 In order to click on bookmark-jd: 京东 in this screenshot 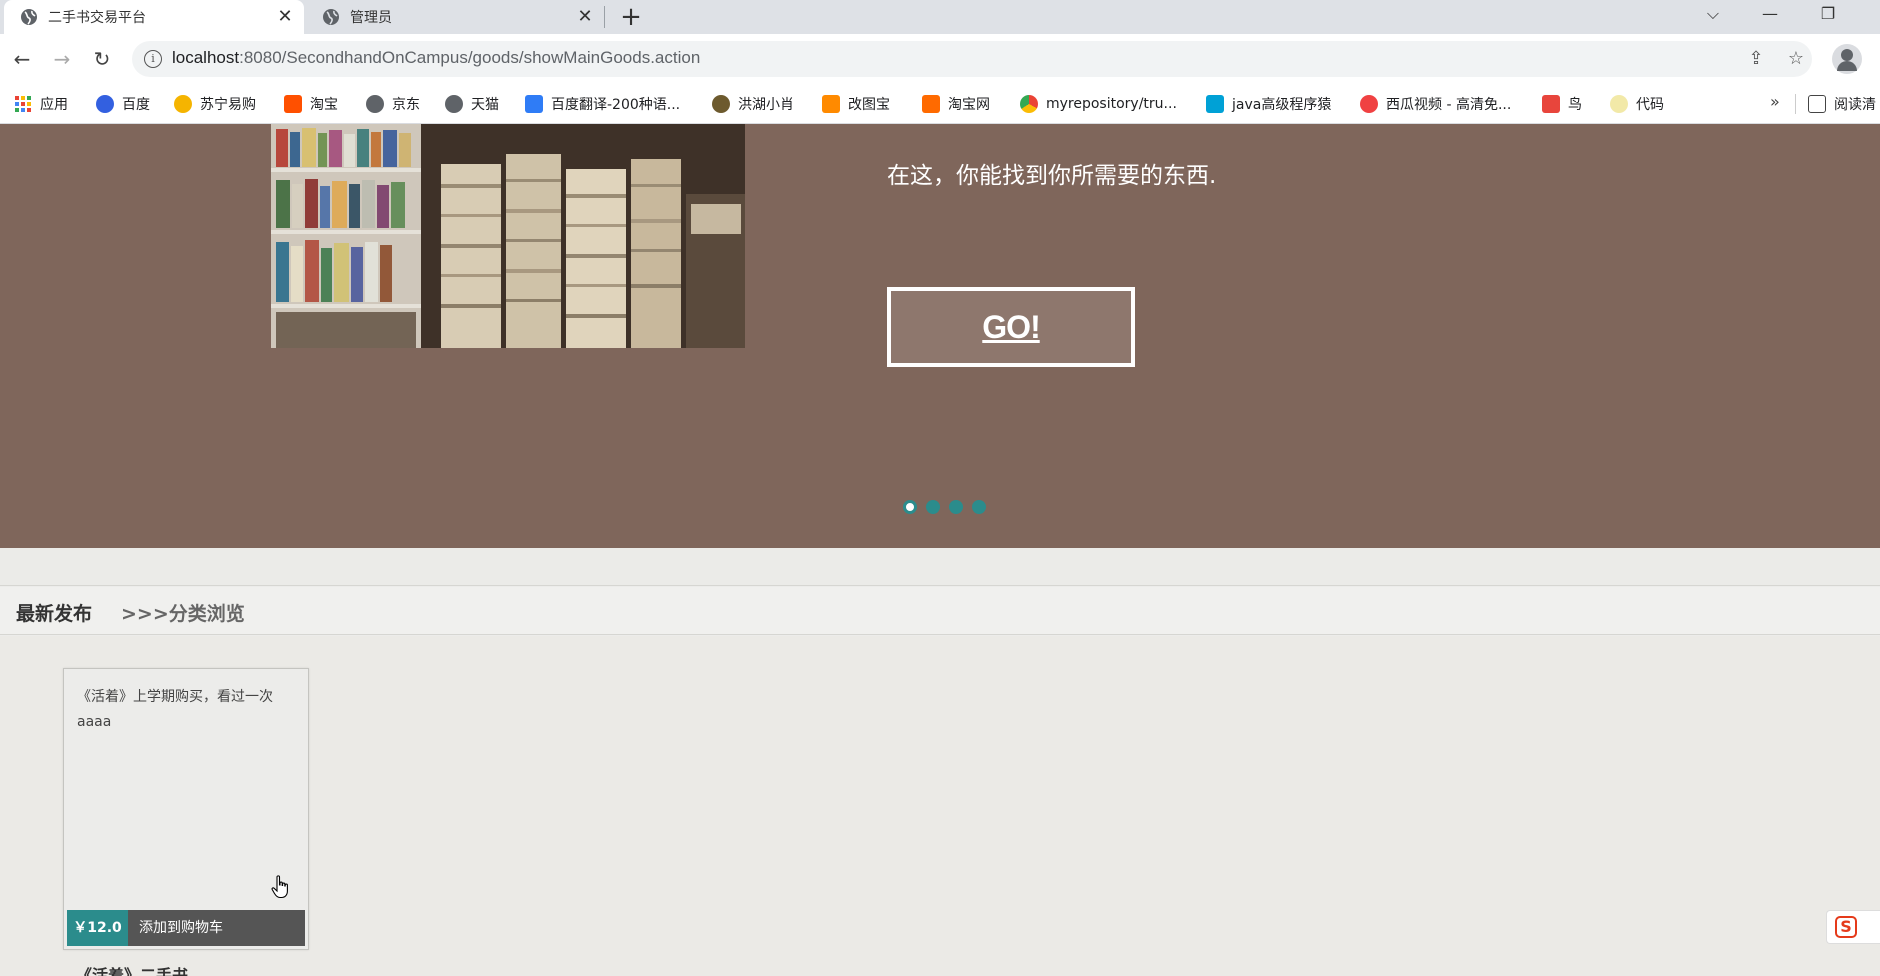, I will do `click(393, 104)`.